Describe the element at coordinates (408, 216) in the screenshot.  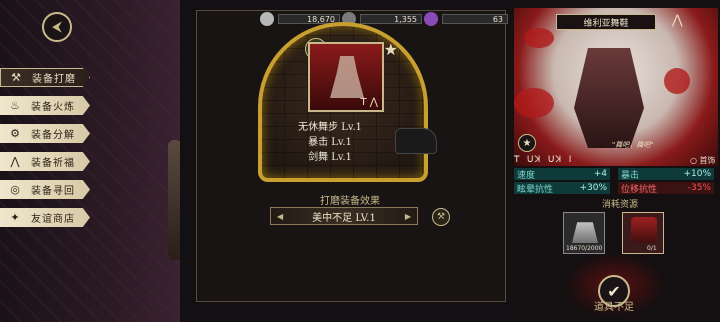
I see `right-arrow-icon: ▶` at that location.